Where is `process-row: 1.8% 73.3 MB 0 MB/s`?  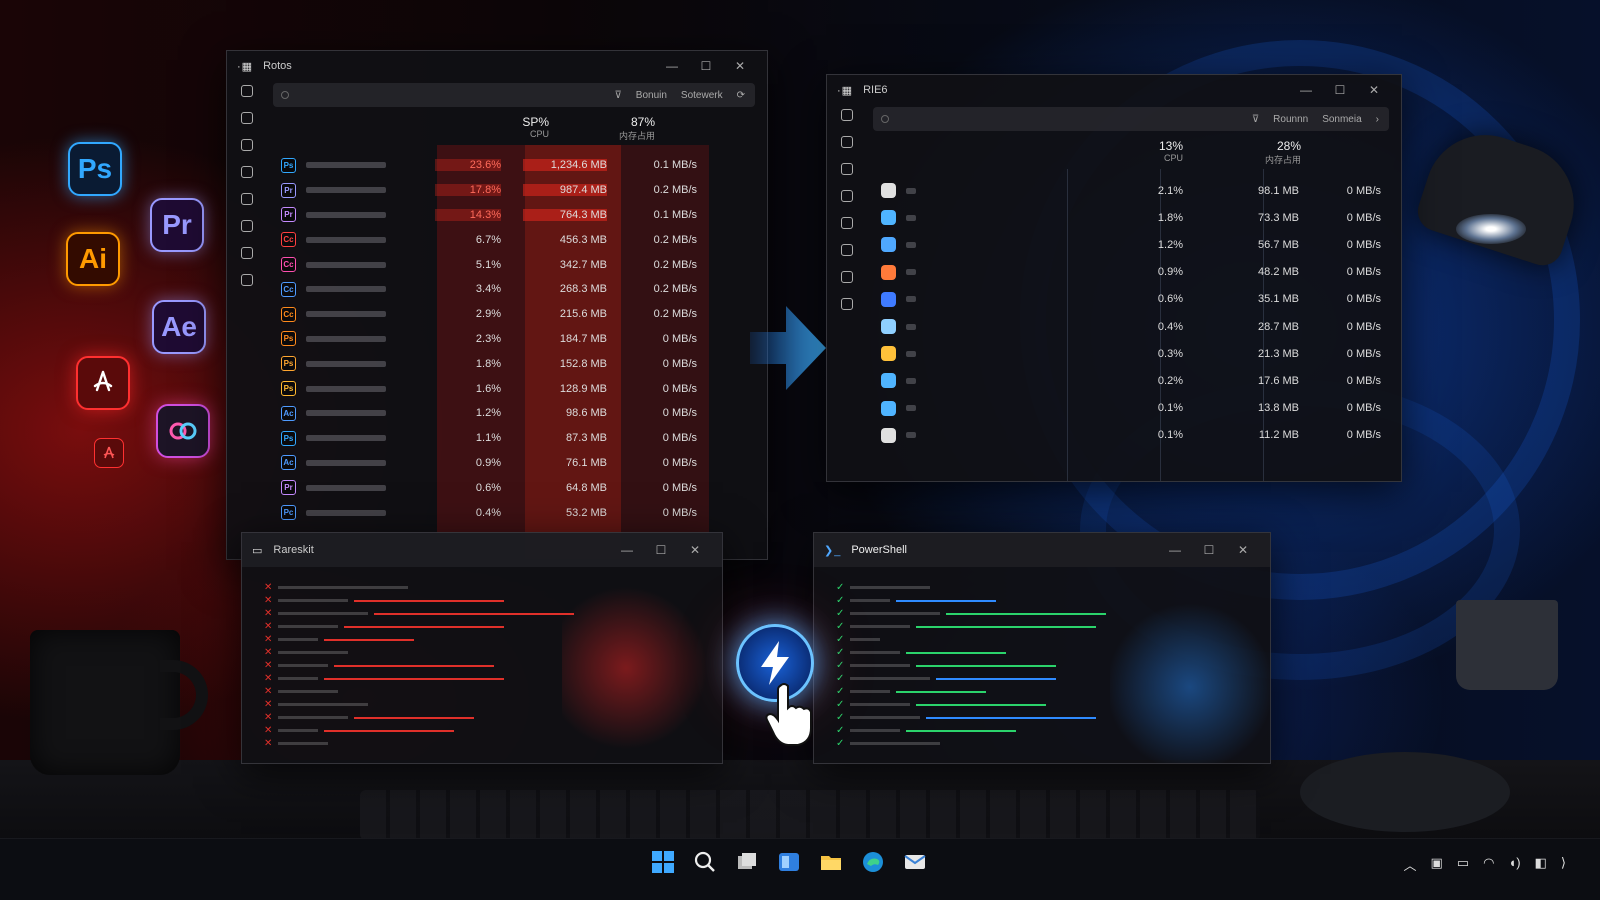
process-row: 1.8% 73.3 MB 0 MB/s is located at coordinates (1131, 217).